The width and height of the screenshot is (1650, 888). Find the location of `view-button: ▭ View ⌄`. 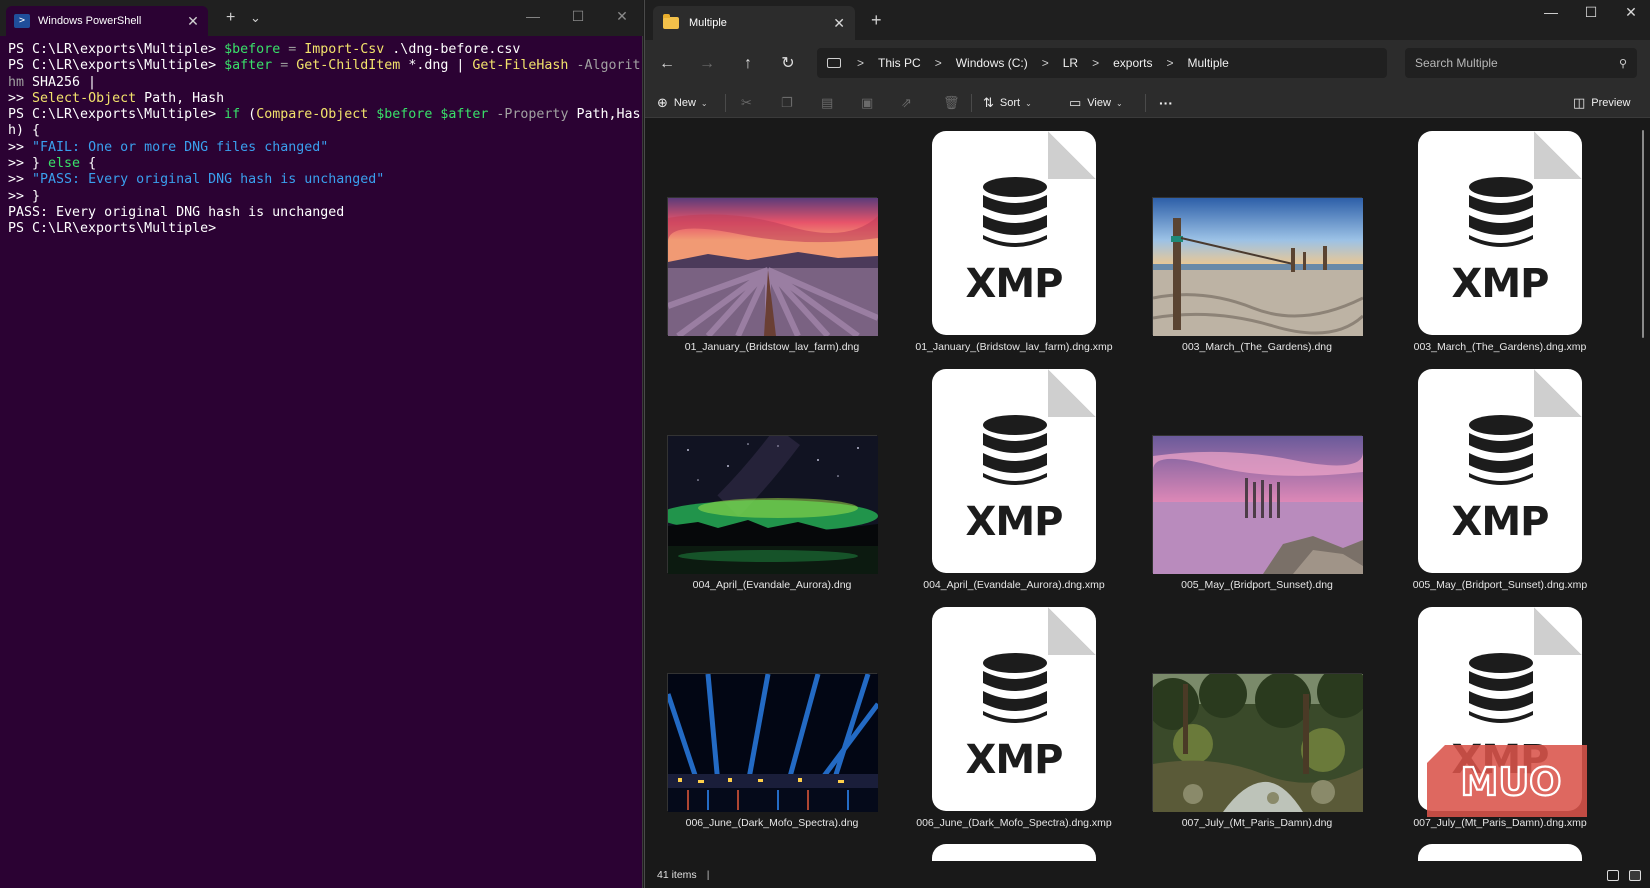

view-button: ▭ View ⌄ is located at coordinates (1096, 103).